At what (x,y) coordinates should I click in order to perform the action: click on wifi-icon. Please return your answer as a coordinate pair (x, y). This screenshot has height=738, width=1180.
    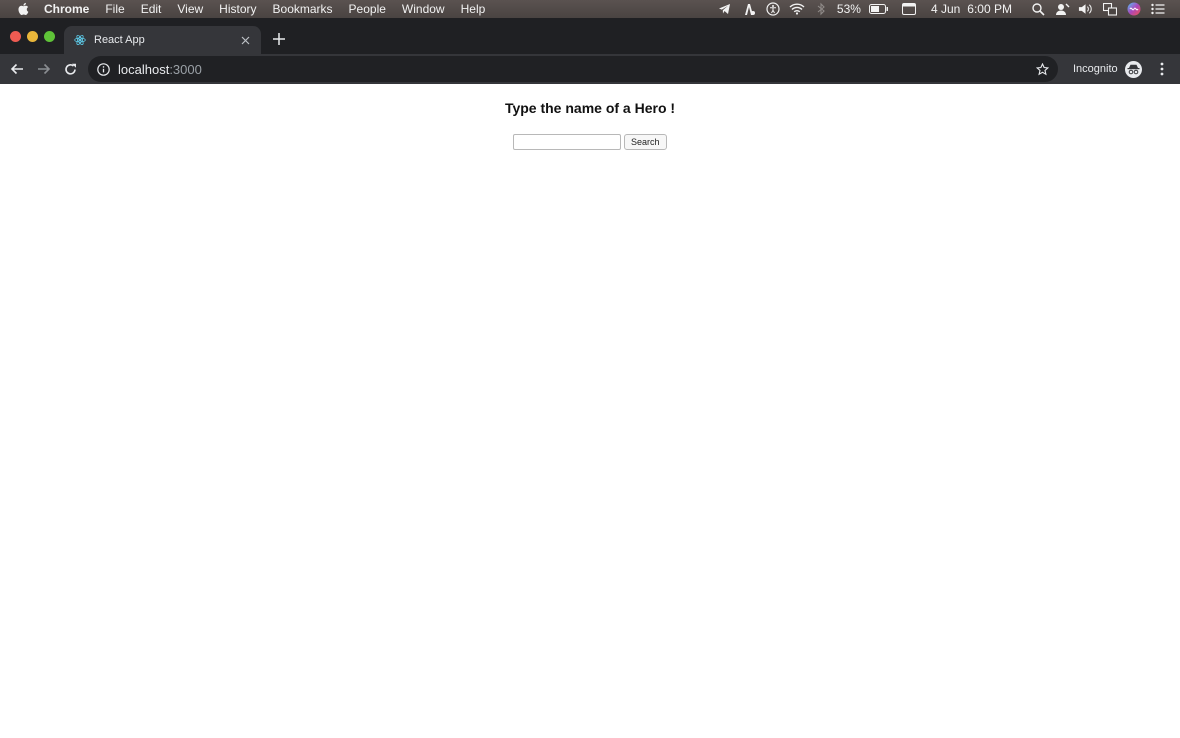
    Looking at the image, I should click on (797, 9).